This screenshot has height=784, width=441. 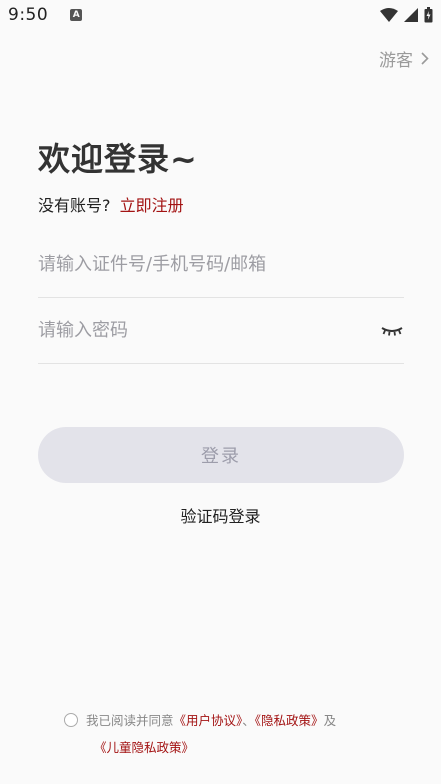 What do you see at coordinates (411, 15) in the screenshot?
I see `signal-icon` at bounding box center [411, 15].